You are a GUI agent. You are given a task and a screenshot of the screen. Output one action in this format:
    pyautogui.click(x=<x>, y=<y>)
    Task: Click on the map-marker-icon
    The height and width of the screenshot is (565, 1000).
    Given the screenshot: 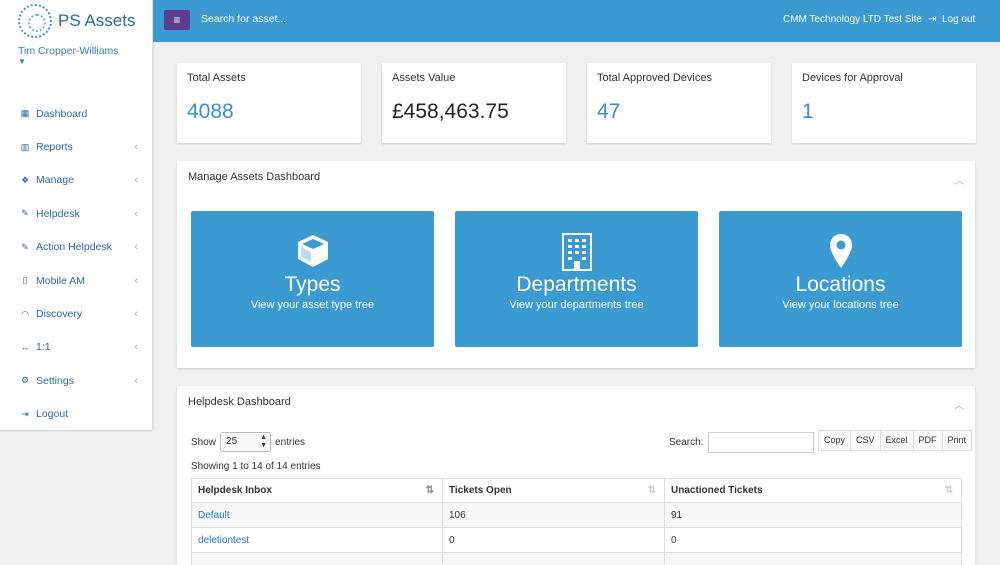 What is the action you would take?
    pyautogui.click(x=840, y=251)
    